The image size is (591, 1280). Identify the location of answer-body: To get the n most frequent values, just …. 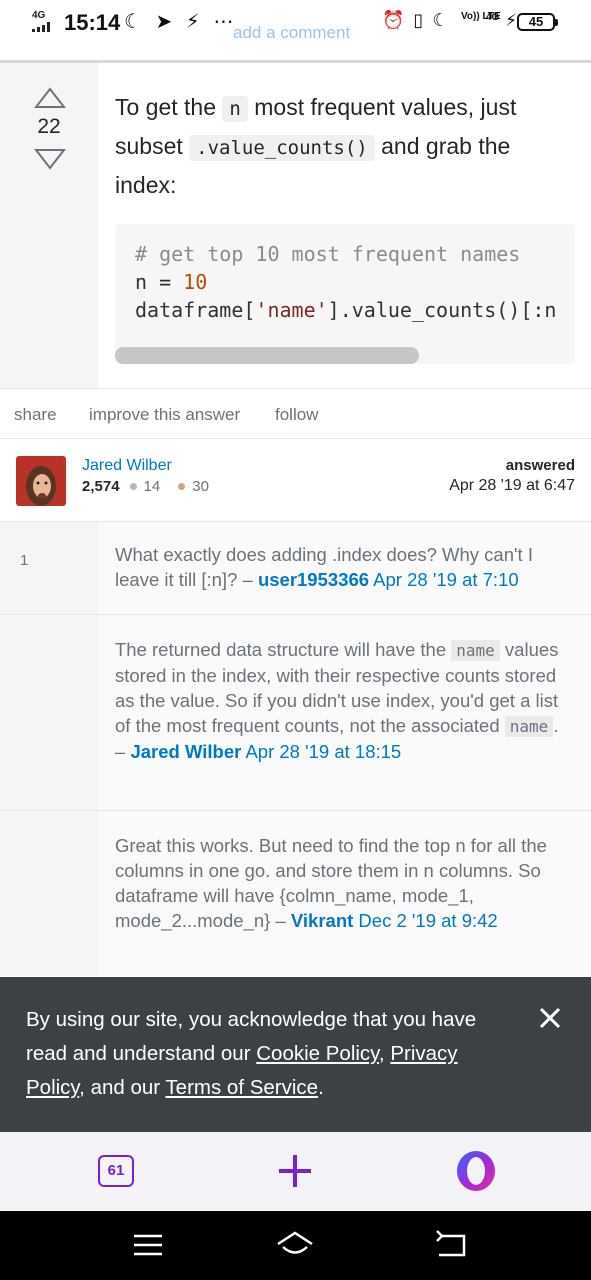
(345, 146).